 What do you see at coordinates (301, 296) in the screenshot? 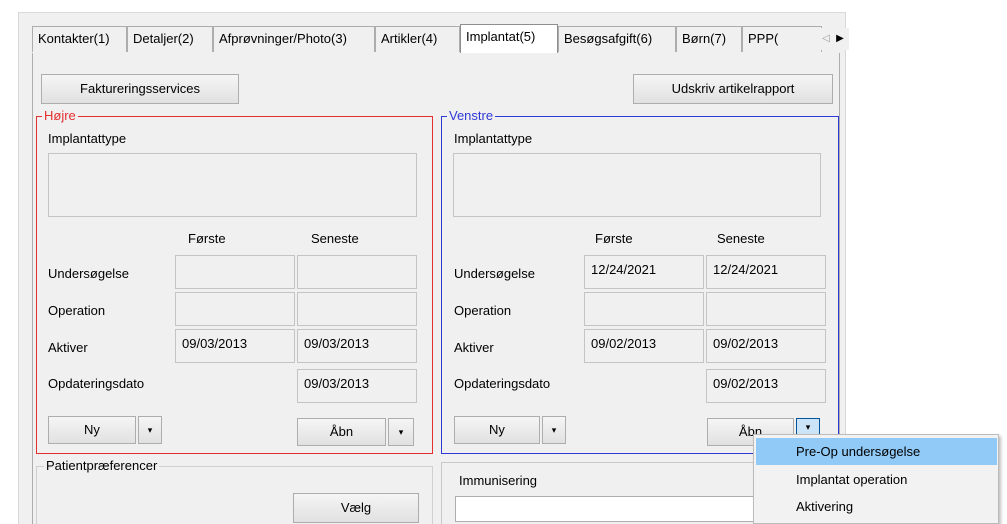
I see `right-operation-latest-value` at bounding box center [301, 296].